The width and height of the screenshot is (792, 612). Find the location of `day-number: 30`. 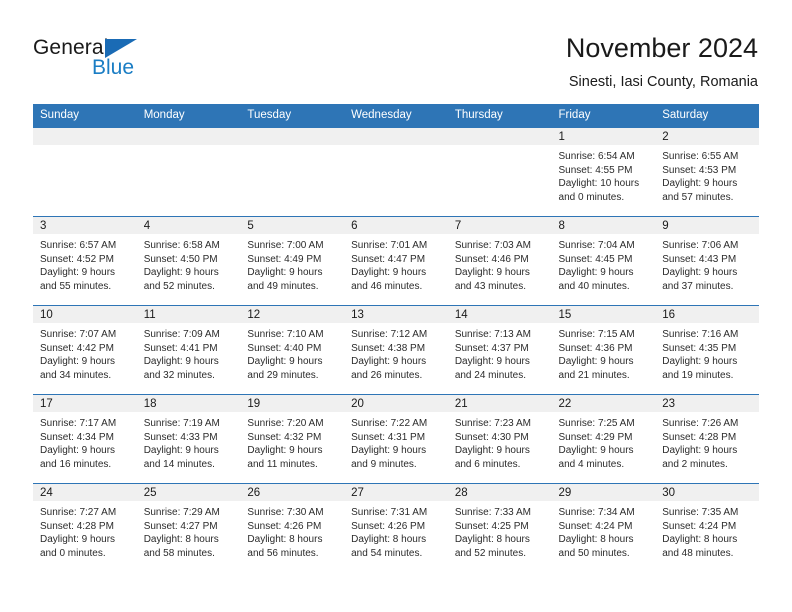

day-number: 30 is located at coordinates (707, 492).